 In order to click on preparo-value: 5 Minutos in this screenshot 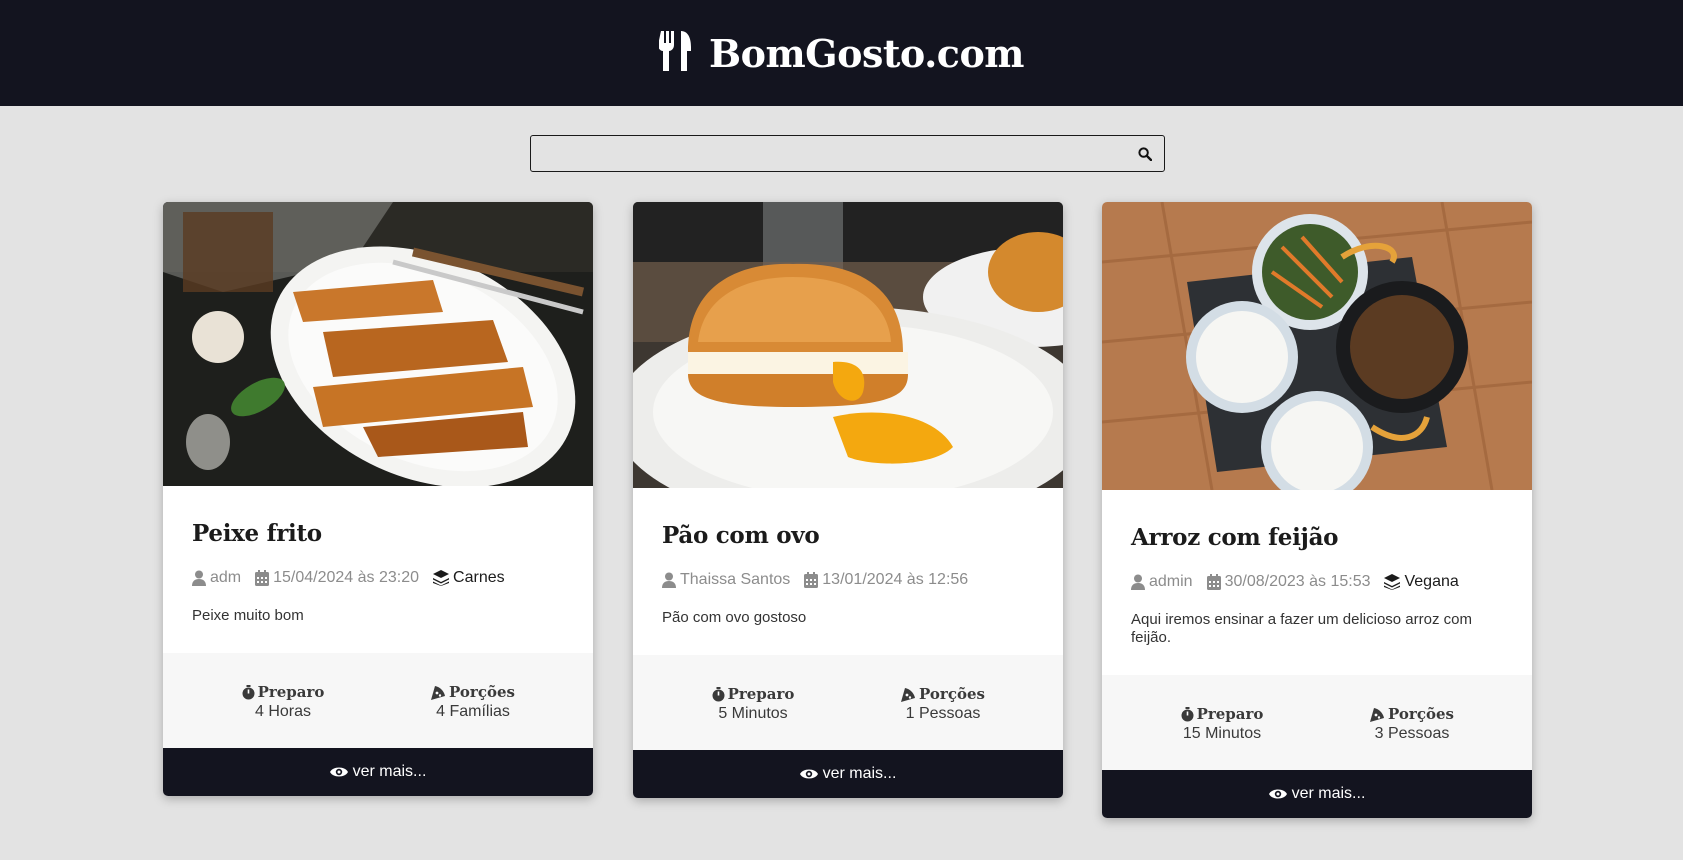, I will do `click(753, 713)`.